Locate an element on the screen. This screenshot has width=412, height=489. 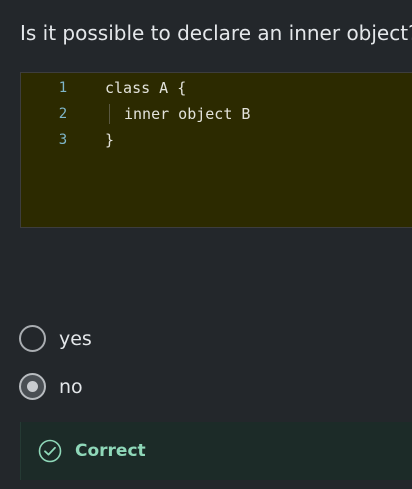
code-text: } is located at coordinates (110, 140).